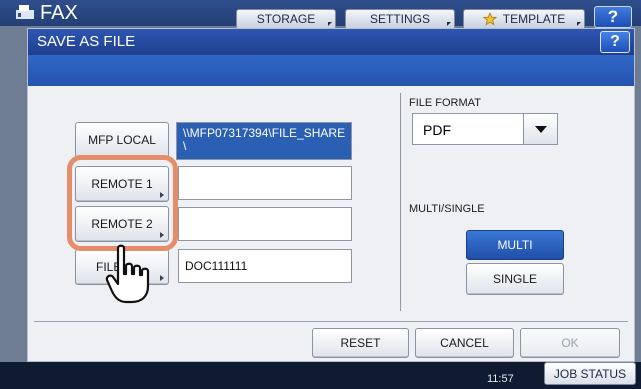 Image resolution: width=641 pixels, height=389 pixels. I want to click on reset-label: RESET, so click(360, 343).